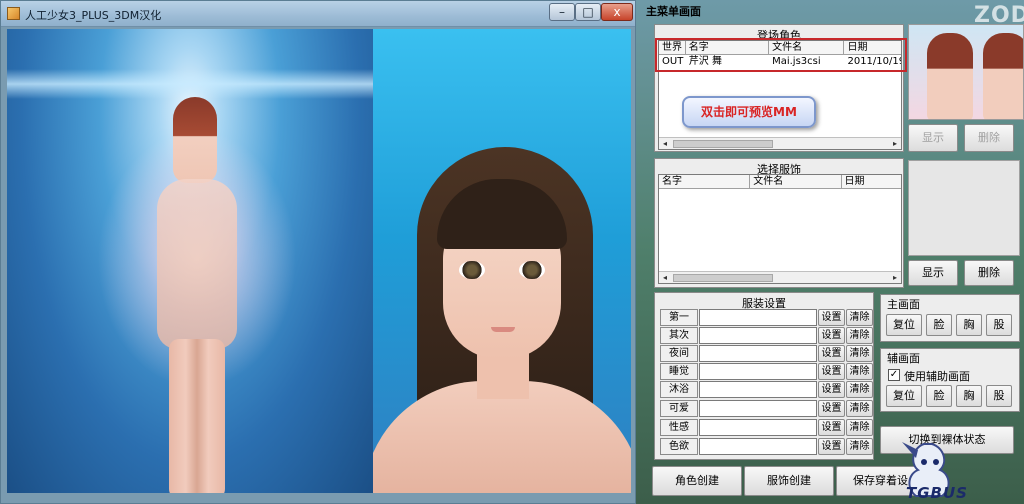 The height and width of the screenshot is (504, 1024). I want to click on tgbus-logo-text: TGBUS, so click(937, 493).